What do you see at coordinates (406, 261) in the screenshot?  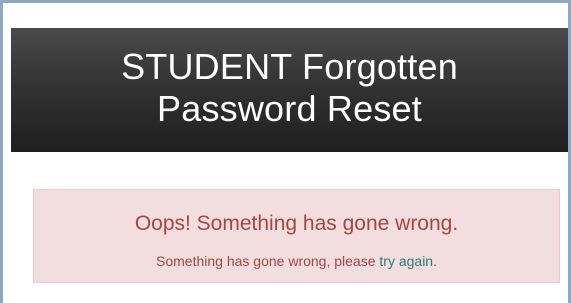 I see `try-again-link: try again` at bounding box center [406, 261].